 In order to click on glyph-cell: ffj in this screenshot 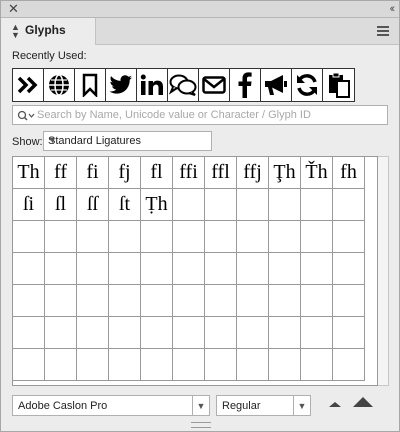, I will do `click(253, 173)`.